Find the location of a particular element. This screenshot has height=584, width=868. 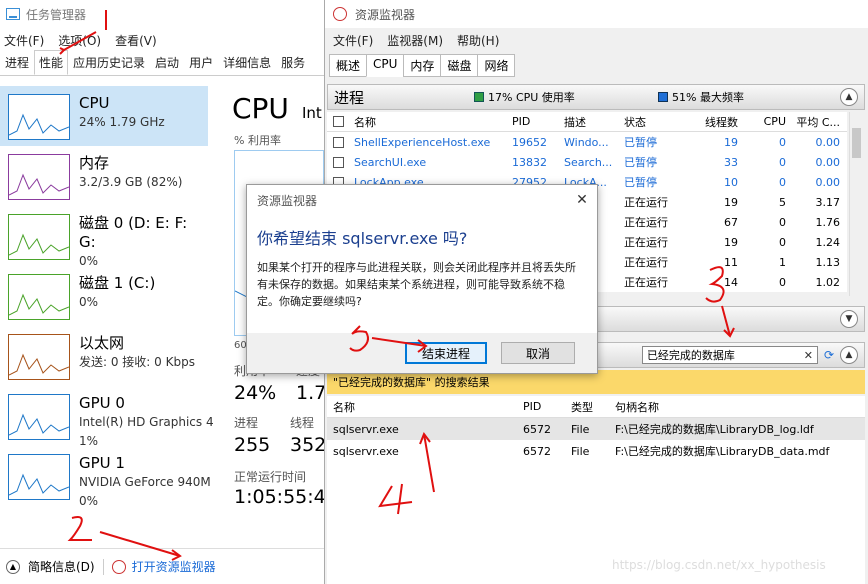

annotation-4-arrow is located at coordinates (429, 463).